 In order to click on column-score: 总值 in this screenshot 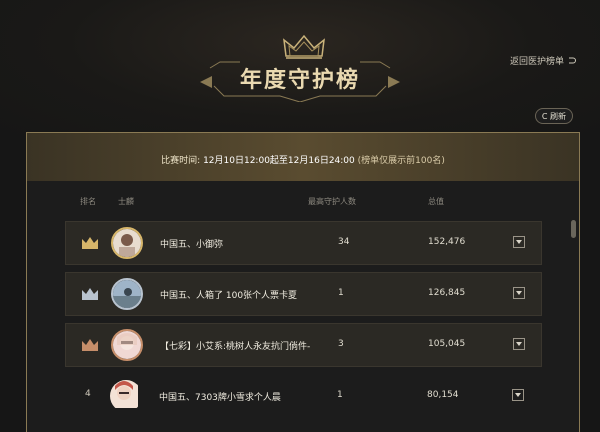, I will do `click(436, 201)`.